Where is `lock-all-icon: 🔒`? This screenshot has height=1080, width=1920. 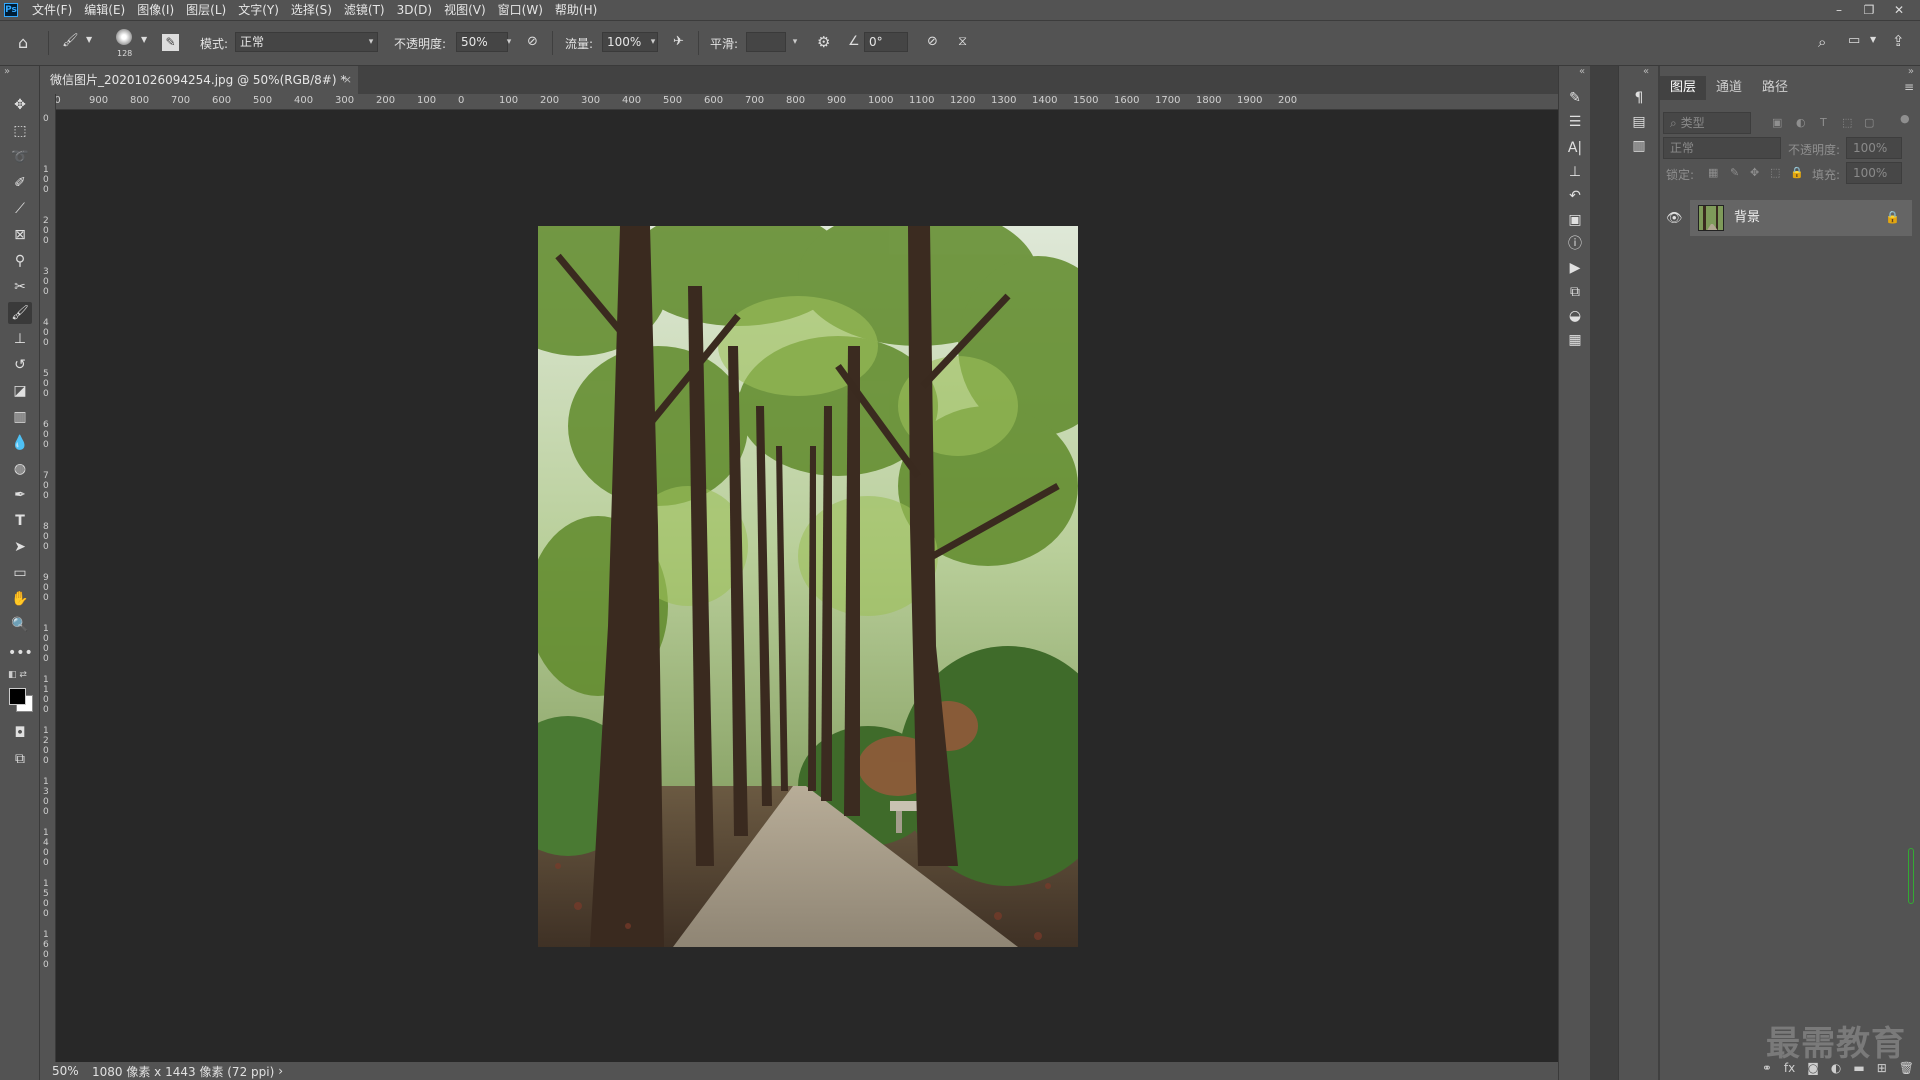
lock-all-icon: 🔒 is located at coordinates (1797, 172).